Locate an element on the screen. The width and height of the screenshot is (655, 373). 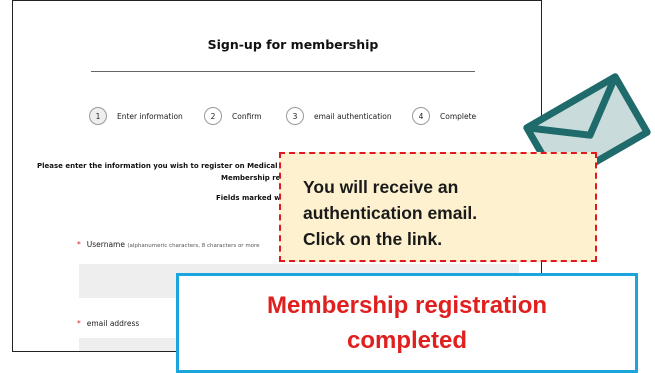
email-label-text: email address is located at coordinates (113, 323).